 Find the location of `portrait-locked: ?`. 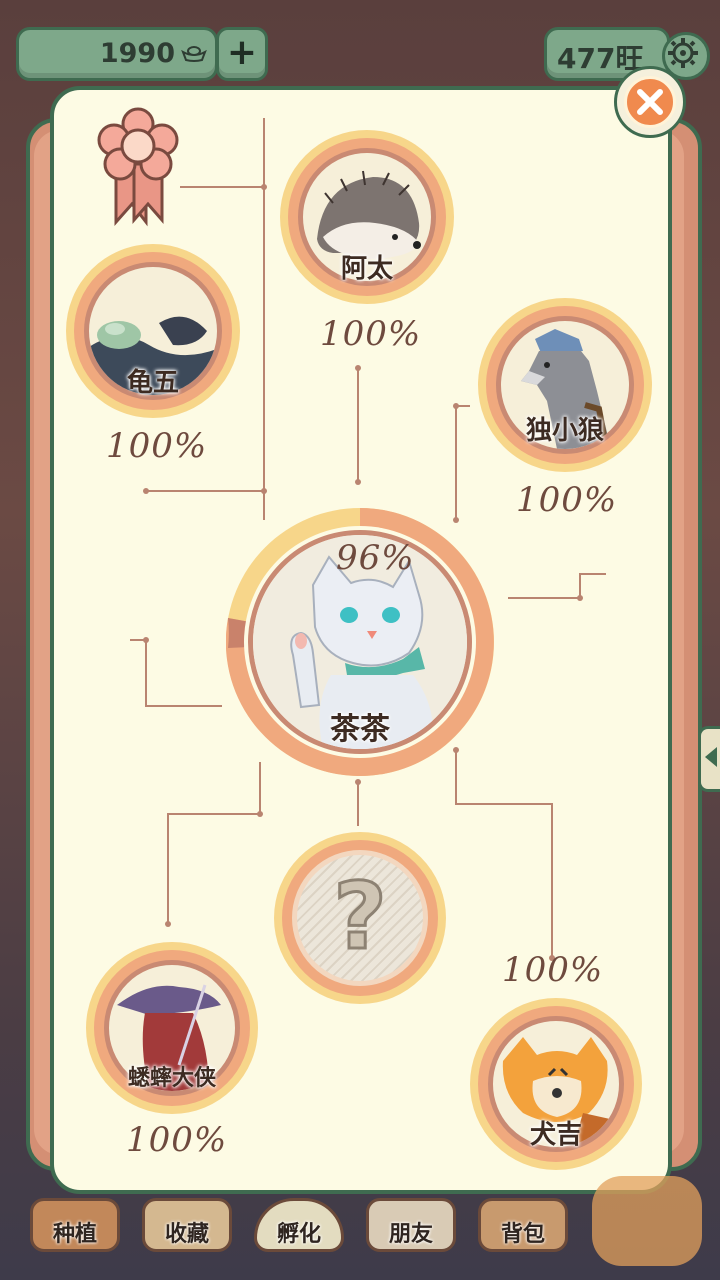

portrait-locked: ? is located at coordinates (360, 918).